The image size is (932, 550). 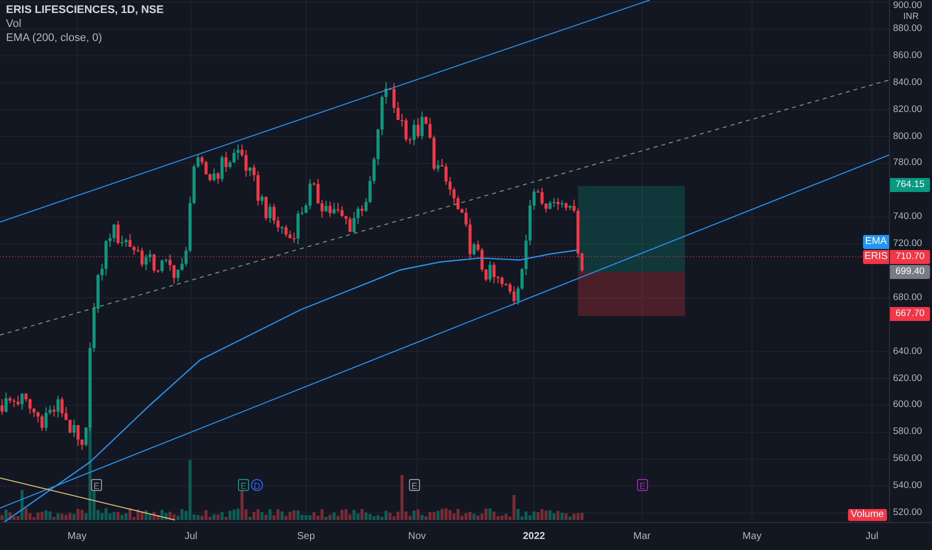 What do you see at coordinates (907, 244) in the screenshot?
I see `price-axis-label: 720.00` at bounding box center [907, 244].